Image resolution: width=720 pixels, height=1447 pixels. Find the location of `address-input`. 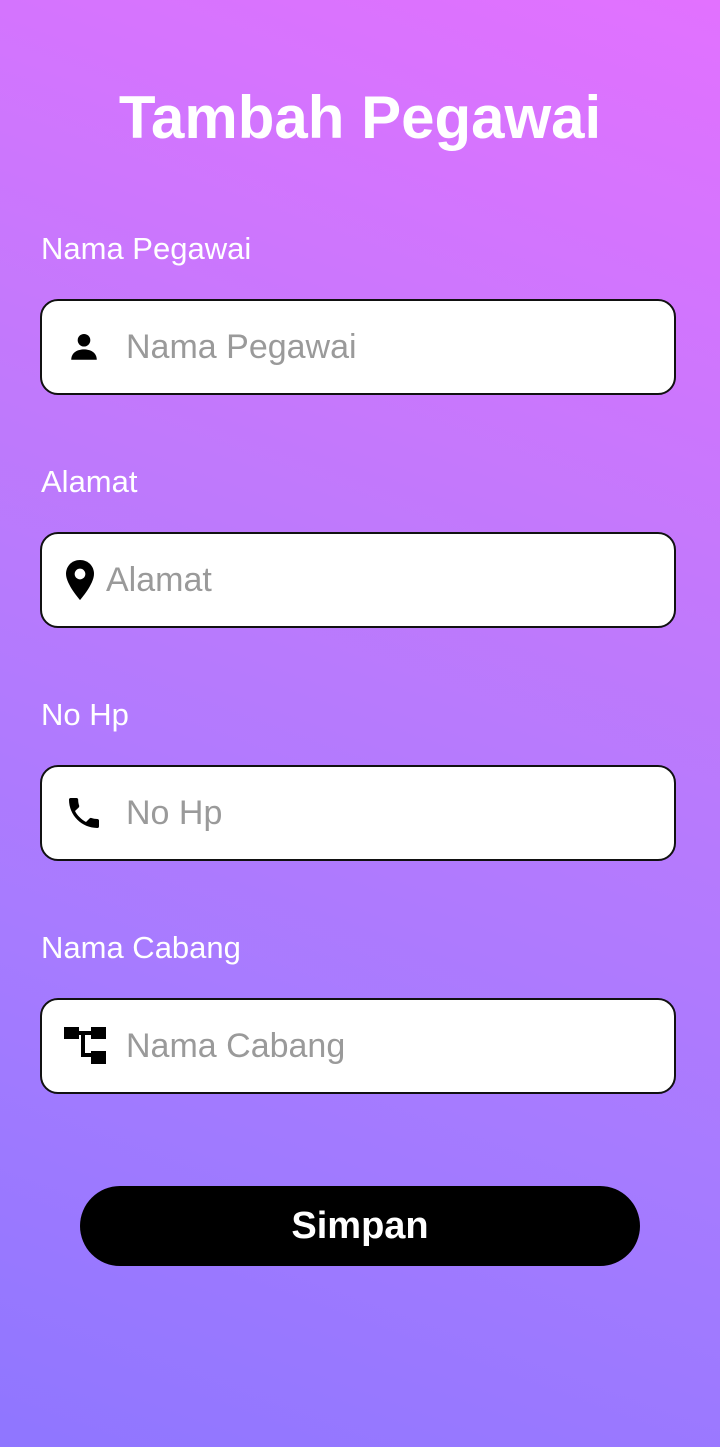

address-input is located at coordinates (380, 580).